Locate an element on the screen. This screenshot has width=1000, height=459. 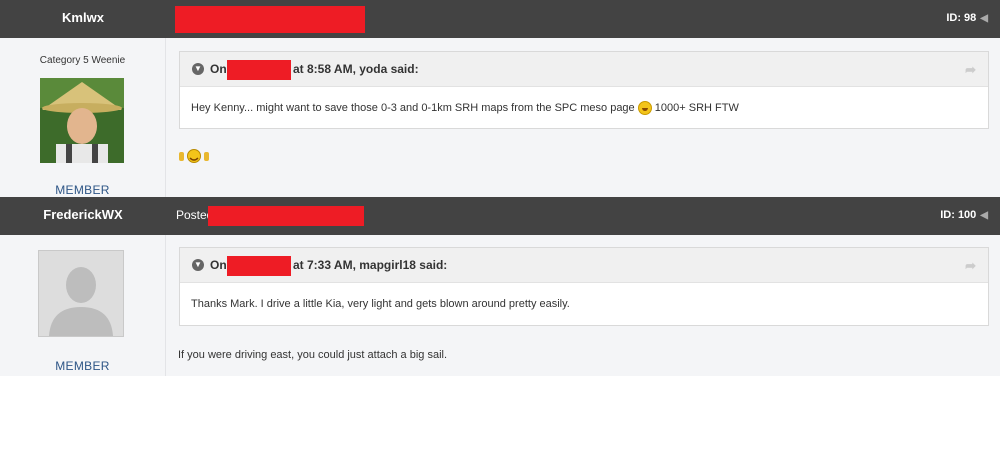
author-sidebar: Category 5 Weenie MEMBER is located at coordinates (83, 117).